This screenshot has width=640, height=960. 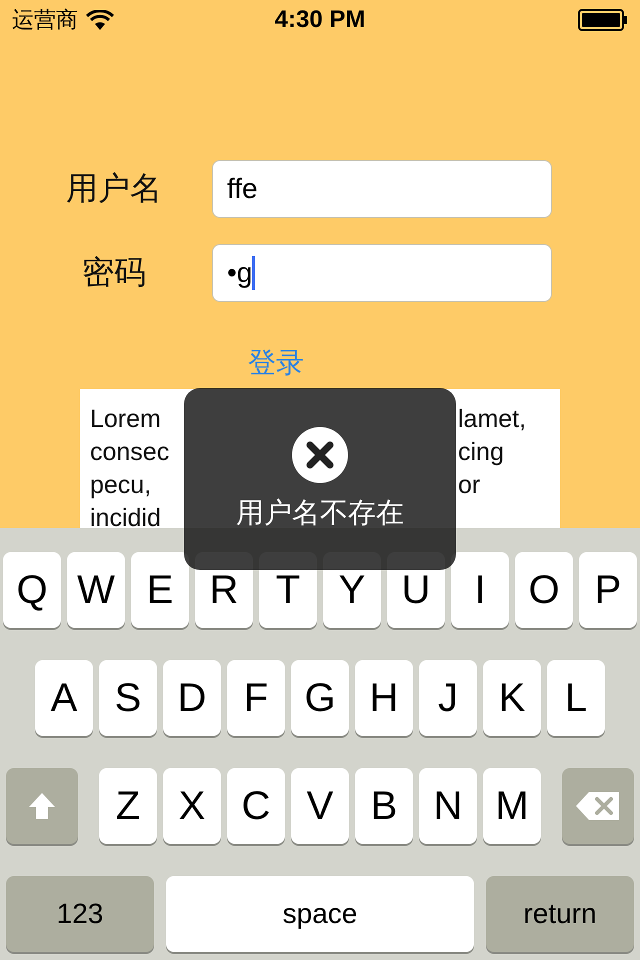 What do you see at coordinates (544, 590) in the screenshot?
I see `keyboard-key: O` at bounding box center [544, 590].